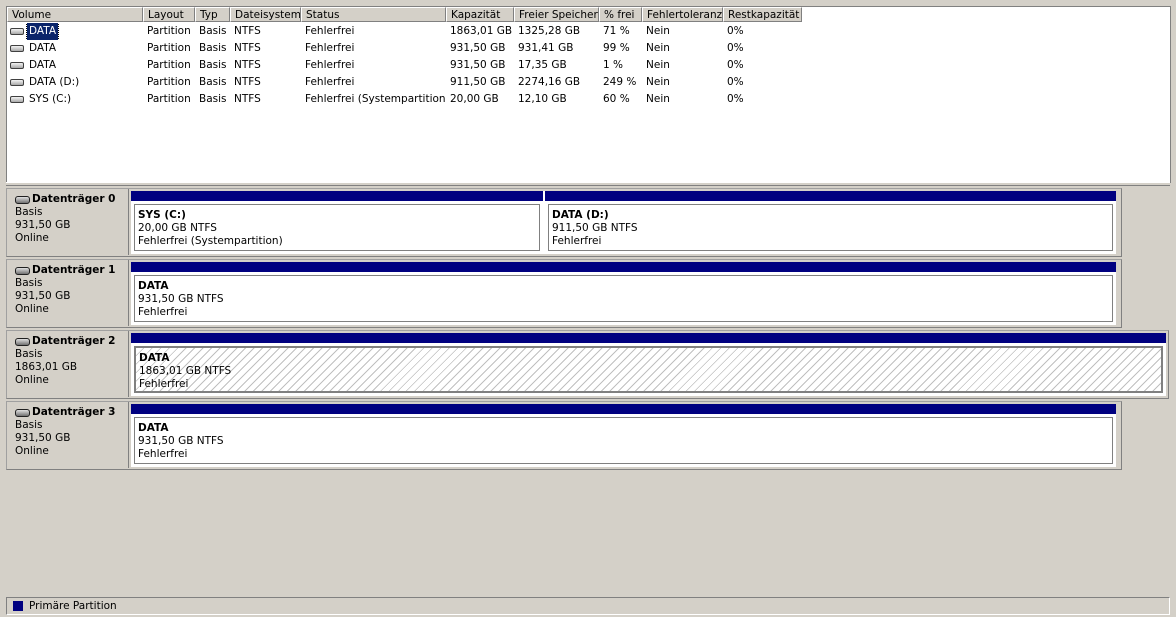 This screenshot has width=1176, height=617. I want to click on partition-size: 1863,01 GB NTFS, so click(185, 371).